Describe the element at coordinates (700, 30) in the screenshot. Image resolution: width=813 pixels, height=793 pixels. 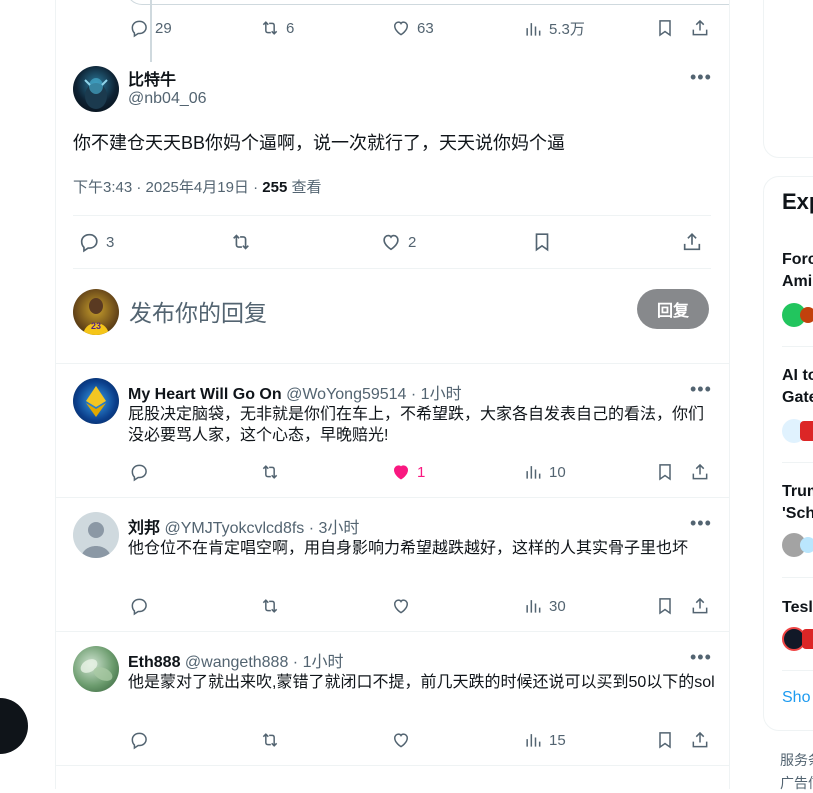
I see `prev-share-button` at that location.